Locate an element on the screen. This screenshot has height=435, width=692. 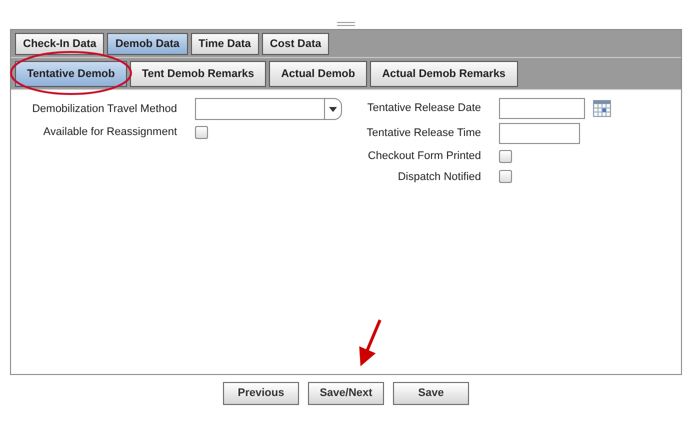
field-label: Dispatch Notified is located at coordinates (438, 177).